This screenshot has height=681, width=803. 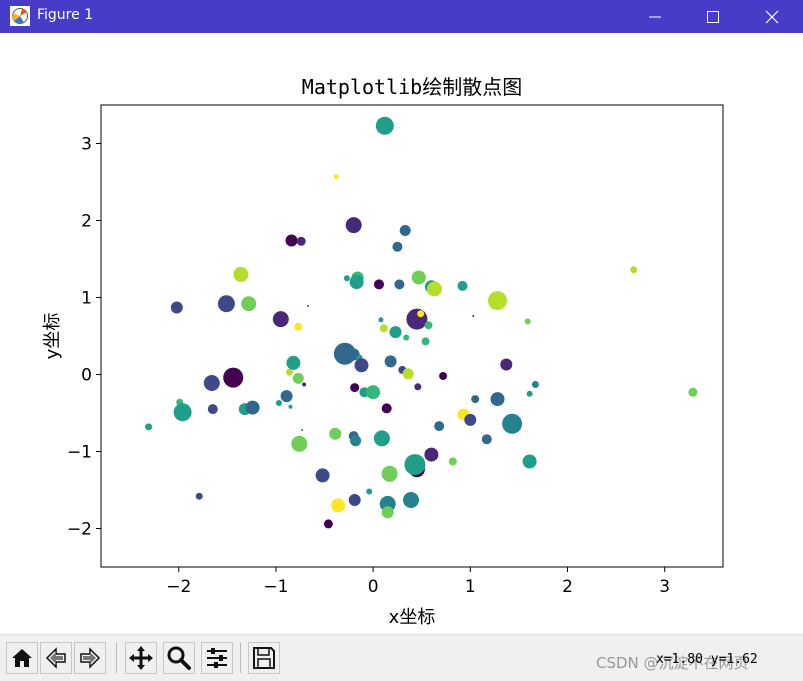 What do you see at coordinates (412, 87) in the screenshot?
I see `chart-title: Matplotlib绘制散点图` at bounding box center [412, 87].